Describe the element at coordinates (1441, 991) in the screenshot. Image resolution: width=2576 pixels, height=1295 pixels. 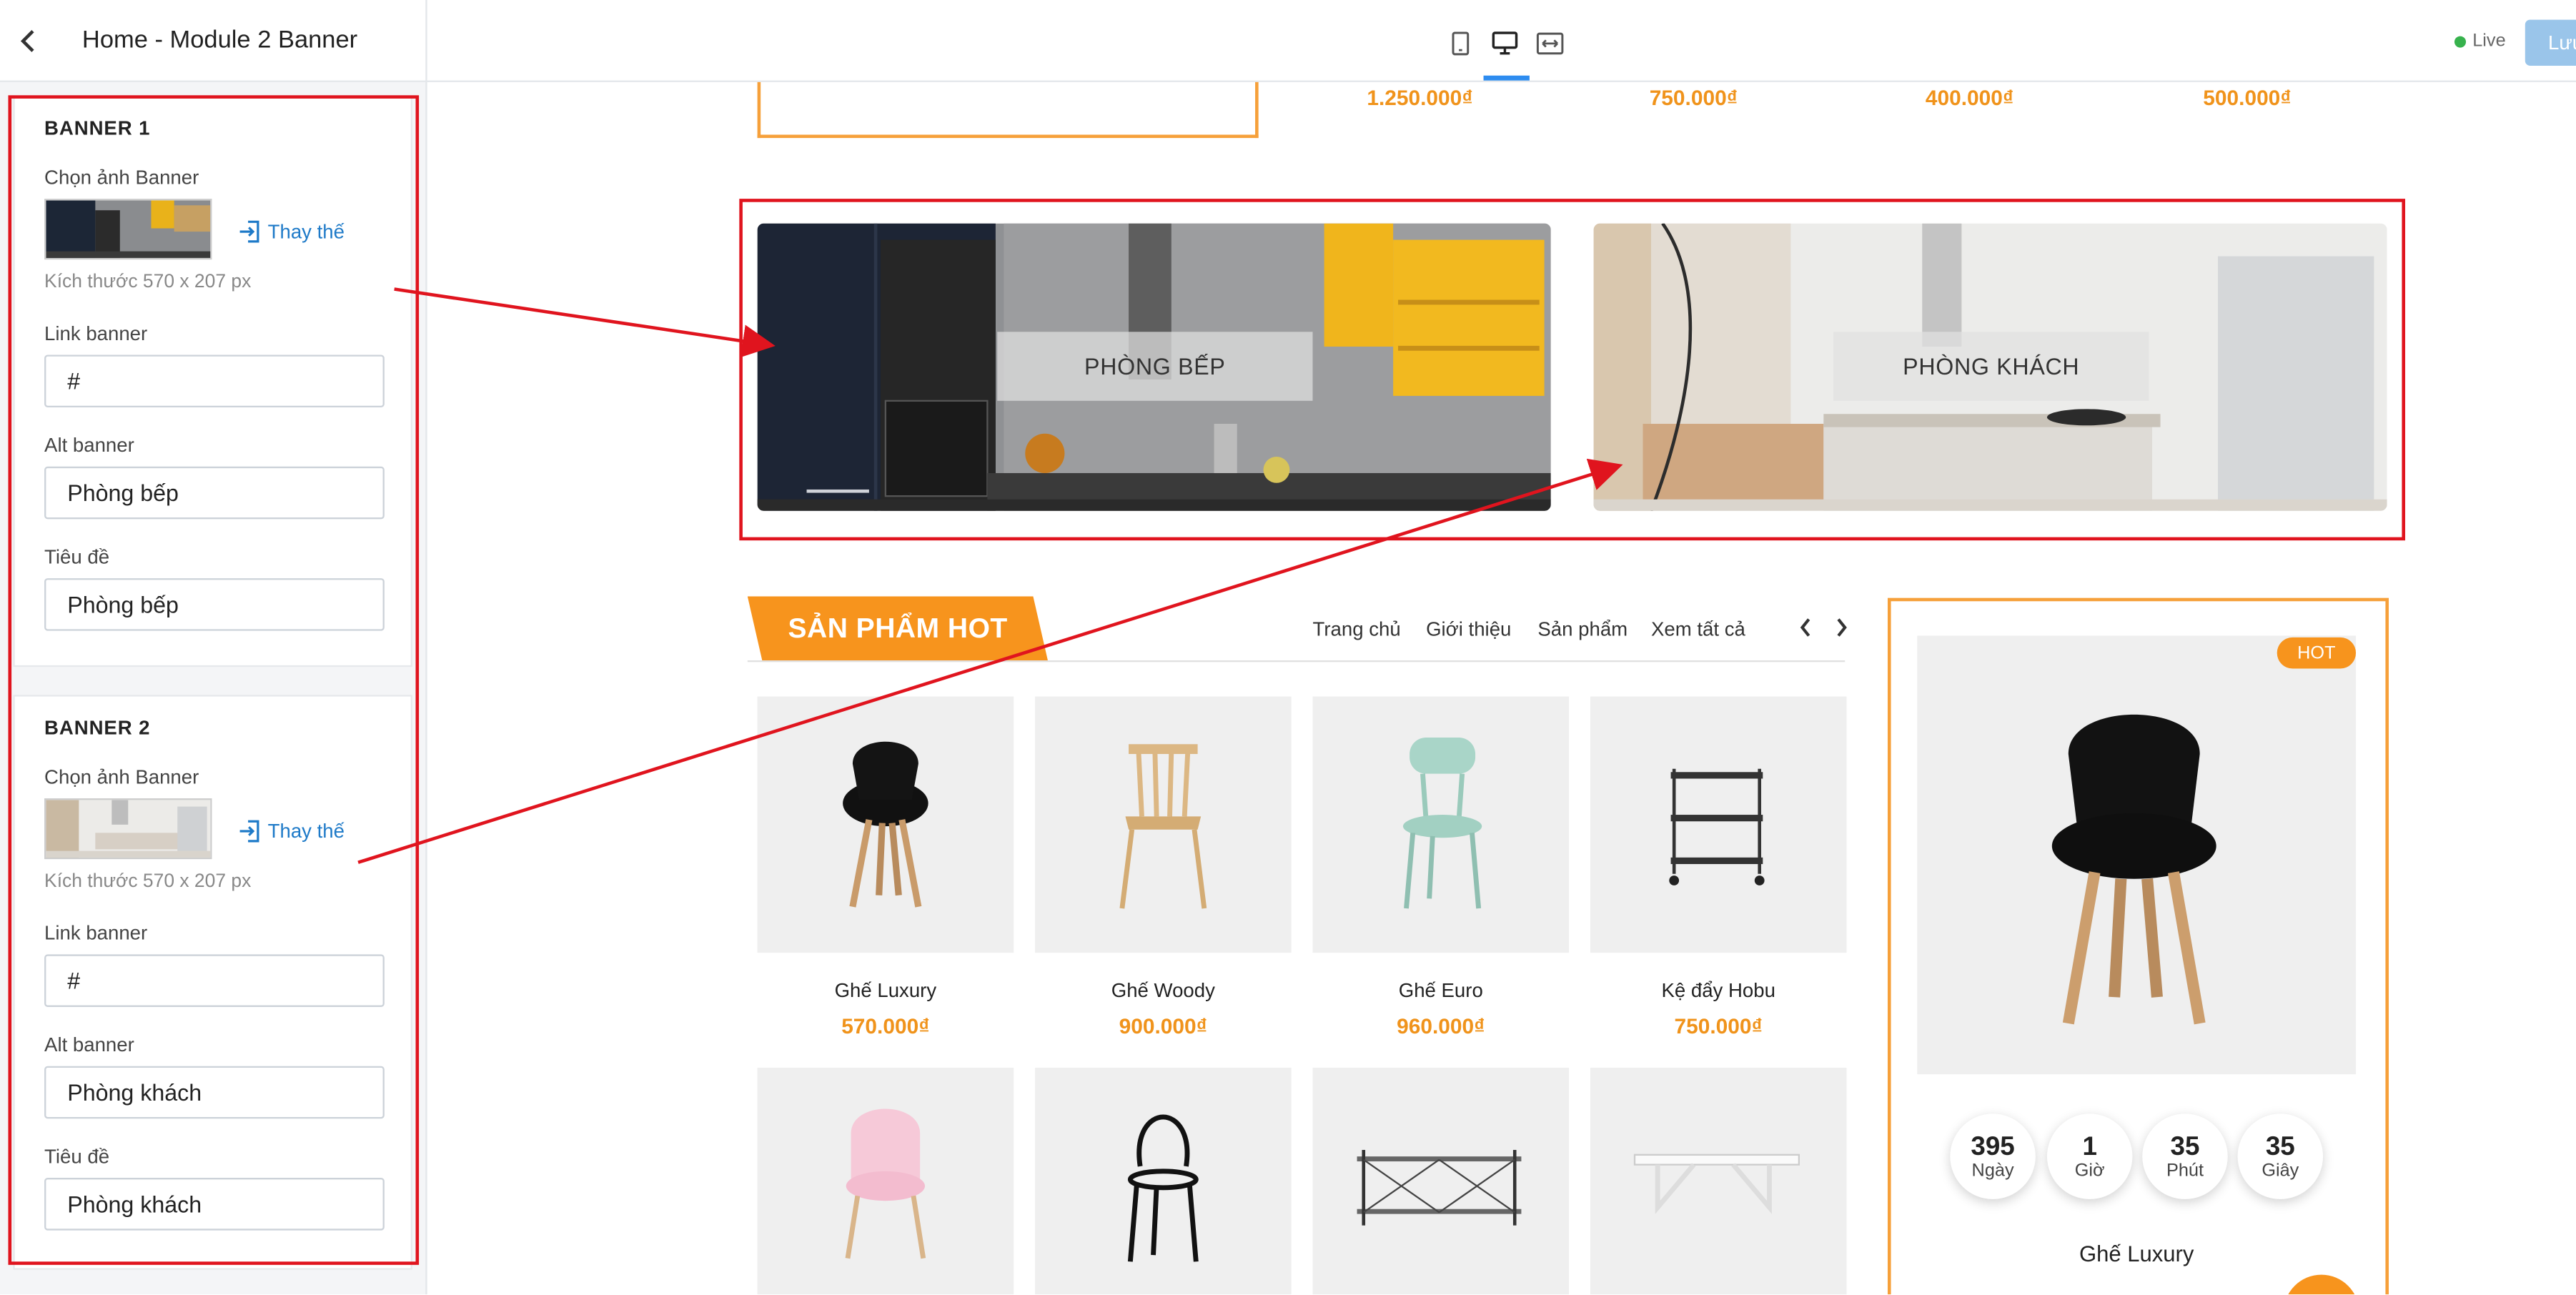
I see `product-name: Ghế Euro` at that location.